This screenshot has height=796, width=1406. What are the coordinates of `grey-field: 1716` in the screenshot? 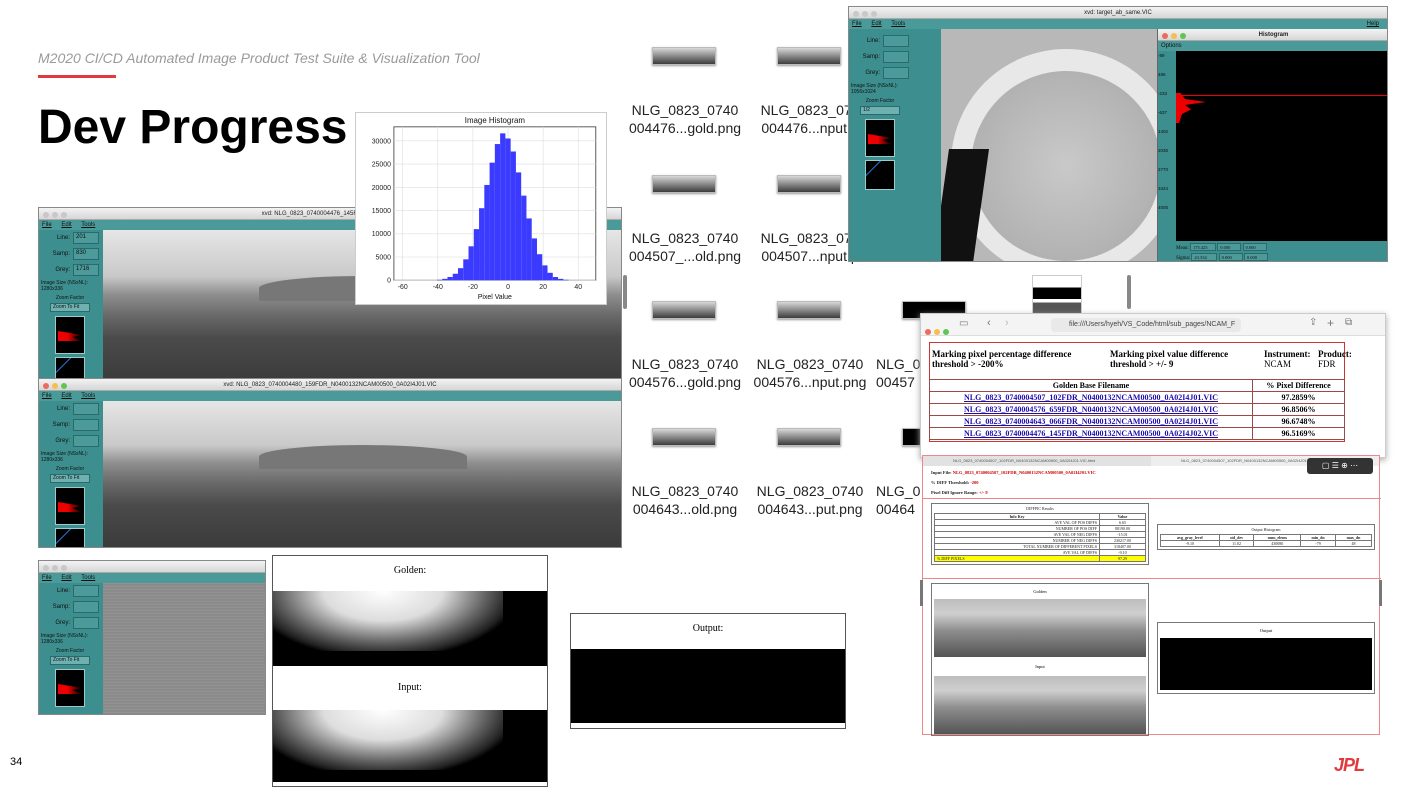 It's located at (86, 270).